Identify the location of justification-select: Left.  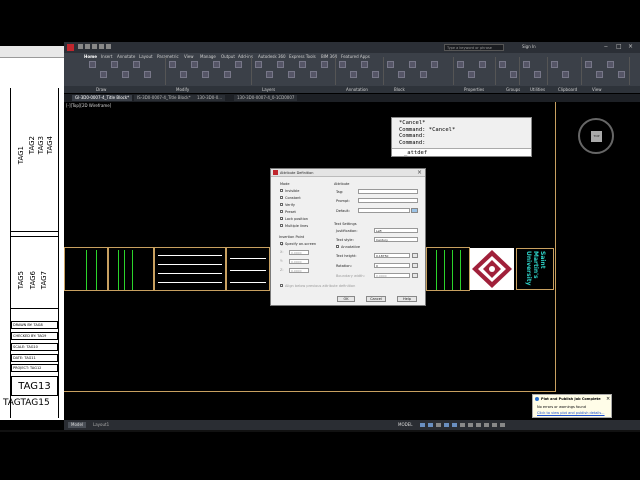
(396, 230).